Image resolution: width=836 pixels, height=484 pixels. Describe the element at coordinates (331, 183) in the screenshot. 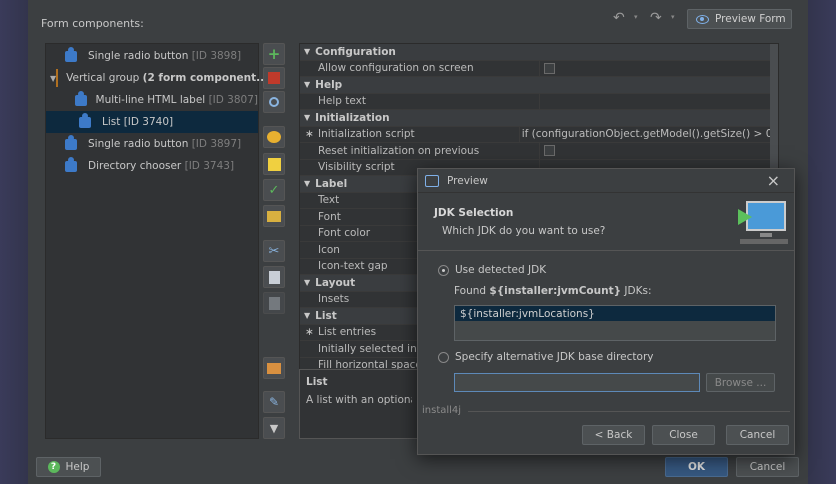

I see `category-label: Label` at that location.